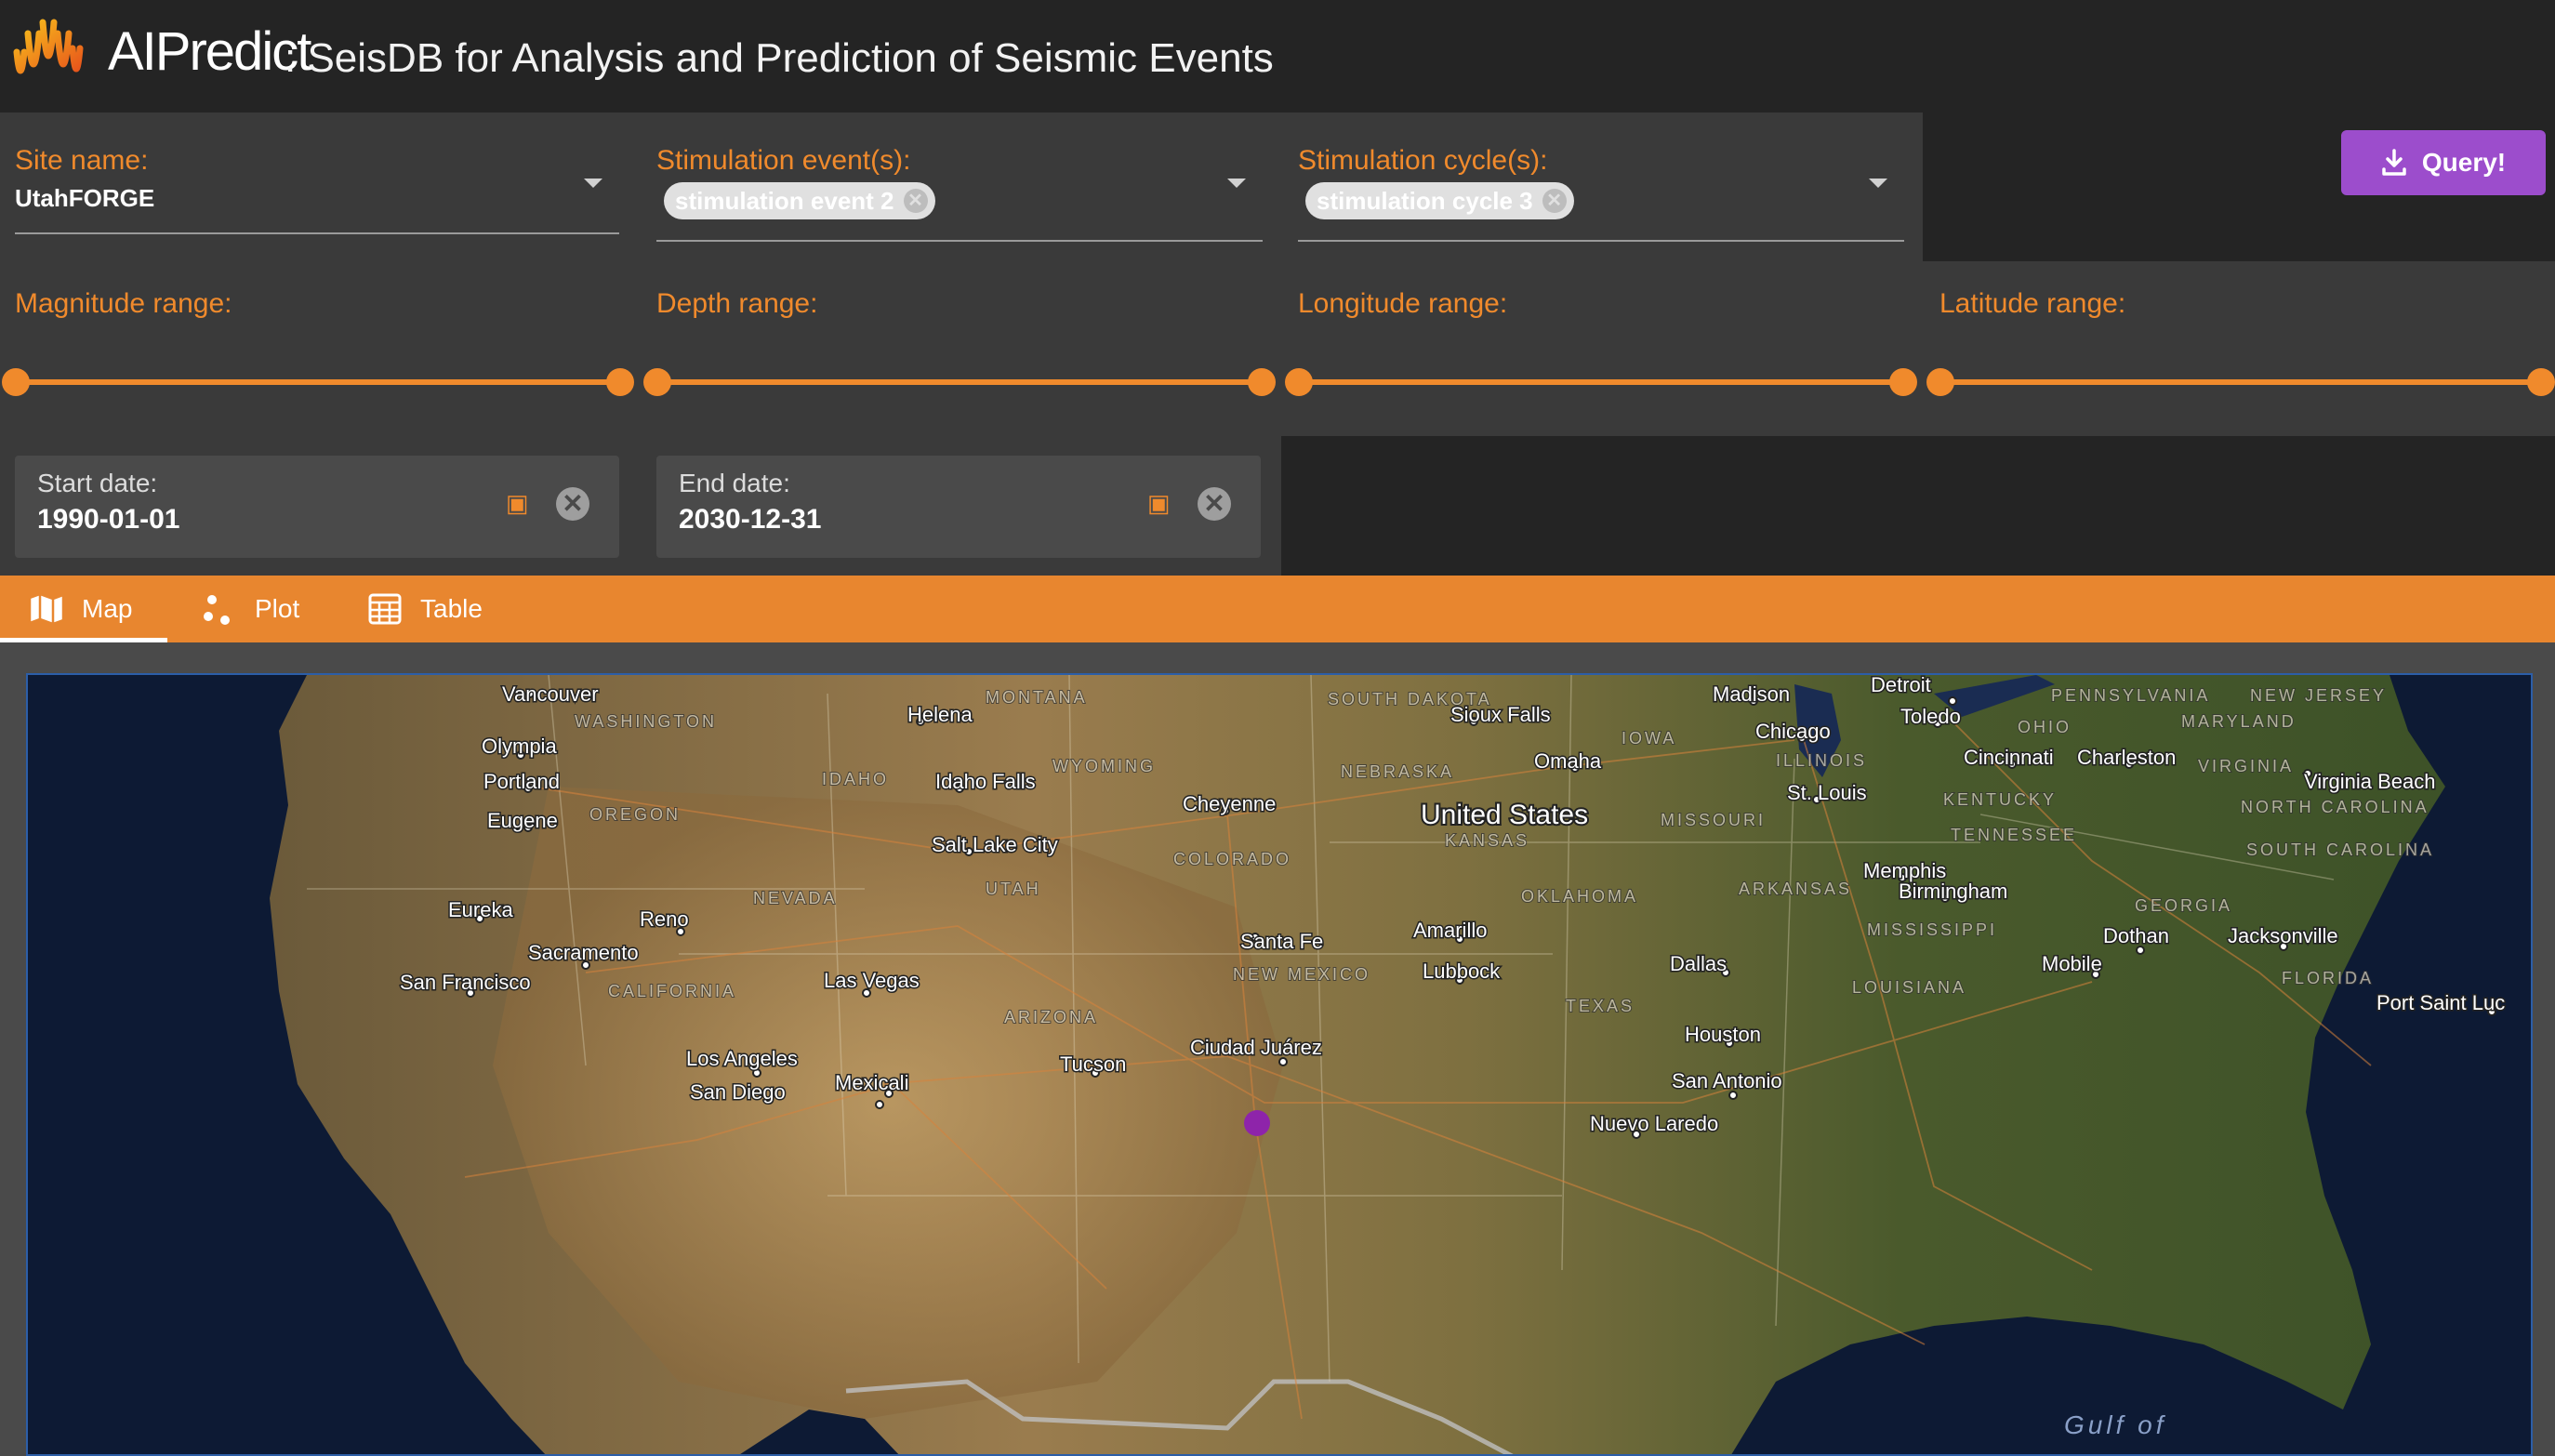 This screenshot has width=2555, height=1456. I want to click on tab-label: Plot, so click(277, 608).